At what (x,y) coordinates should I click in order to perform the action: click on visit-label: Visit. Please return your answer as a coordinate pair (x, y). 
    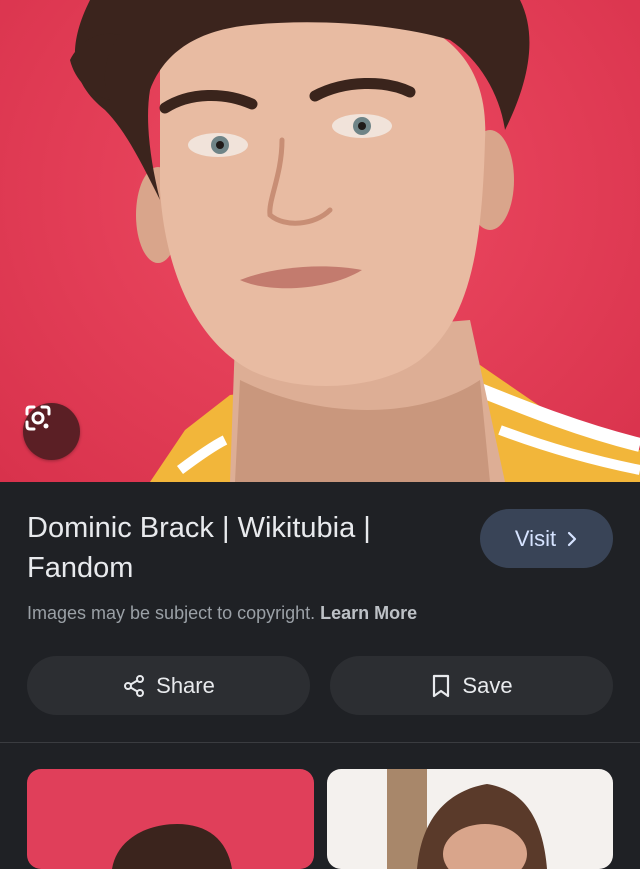
    Looking at the image, I should click on (535, 538).